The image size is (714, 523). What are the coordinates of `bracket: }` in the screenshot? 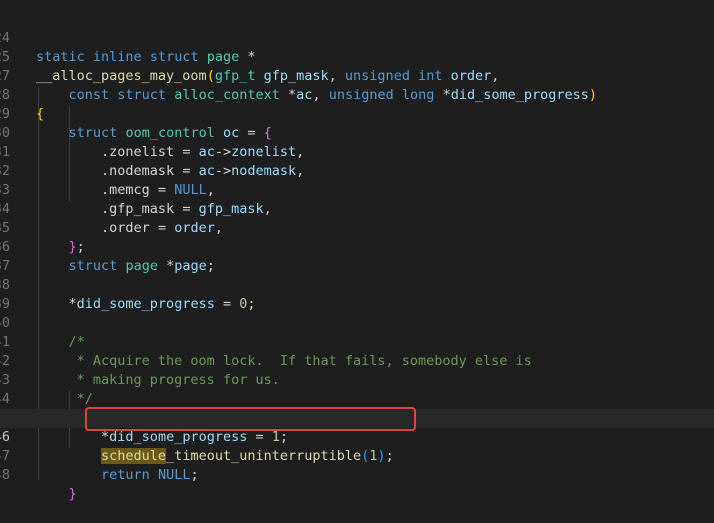 It's located at (72, 494).